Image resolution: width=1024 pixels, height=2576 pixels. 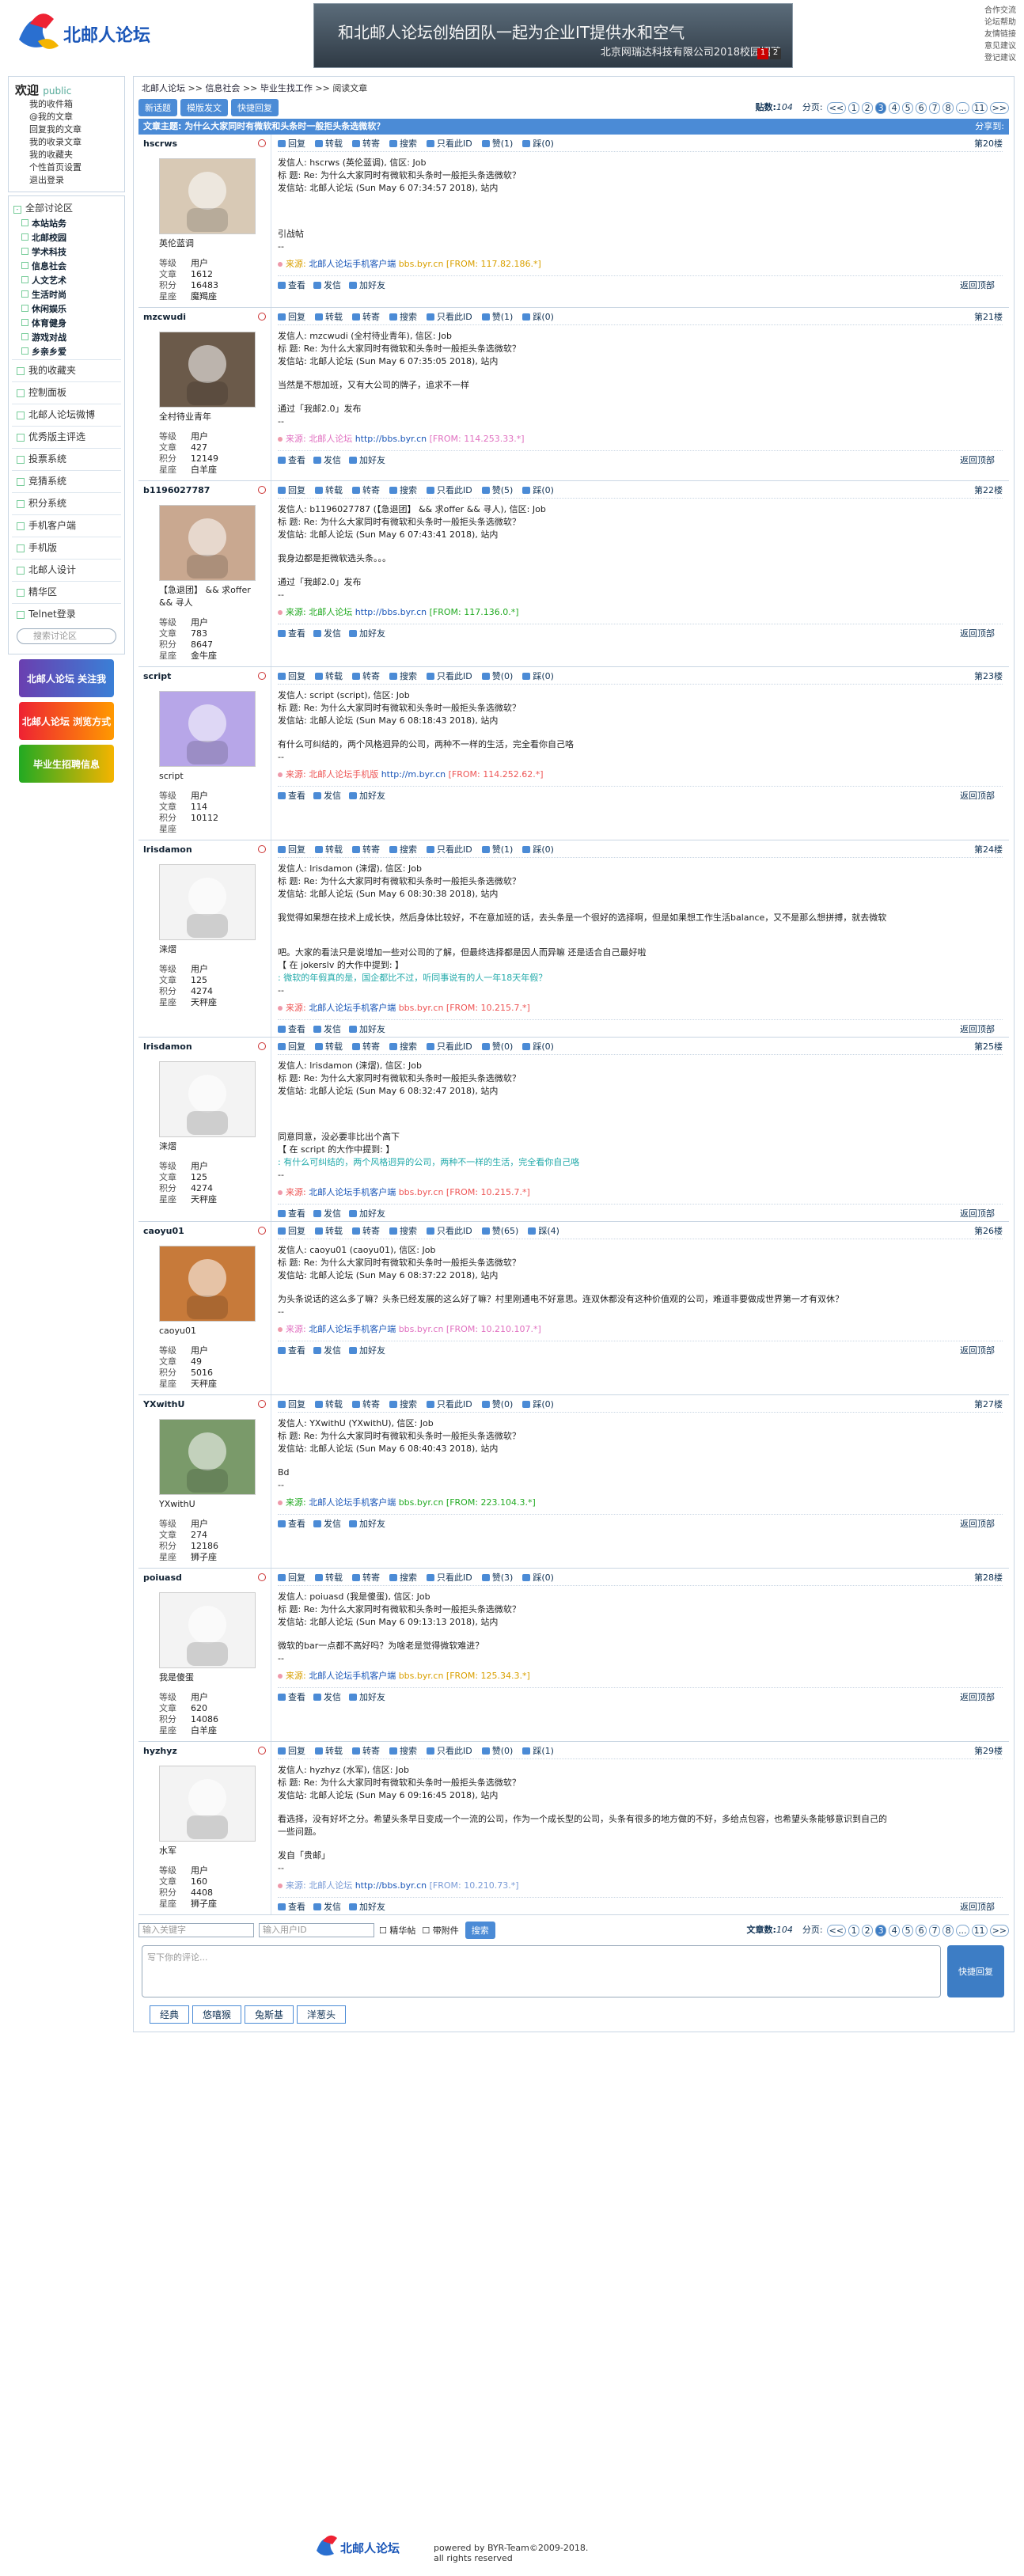 I want to click on sidebar-item-7: 手机客户端, so click(x=66, y=525).